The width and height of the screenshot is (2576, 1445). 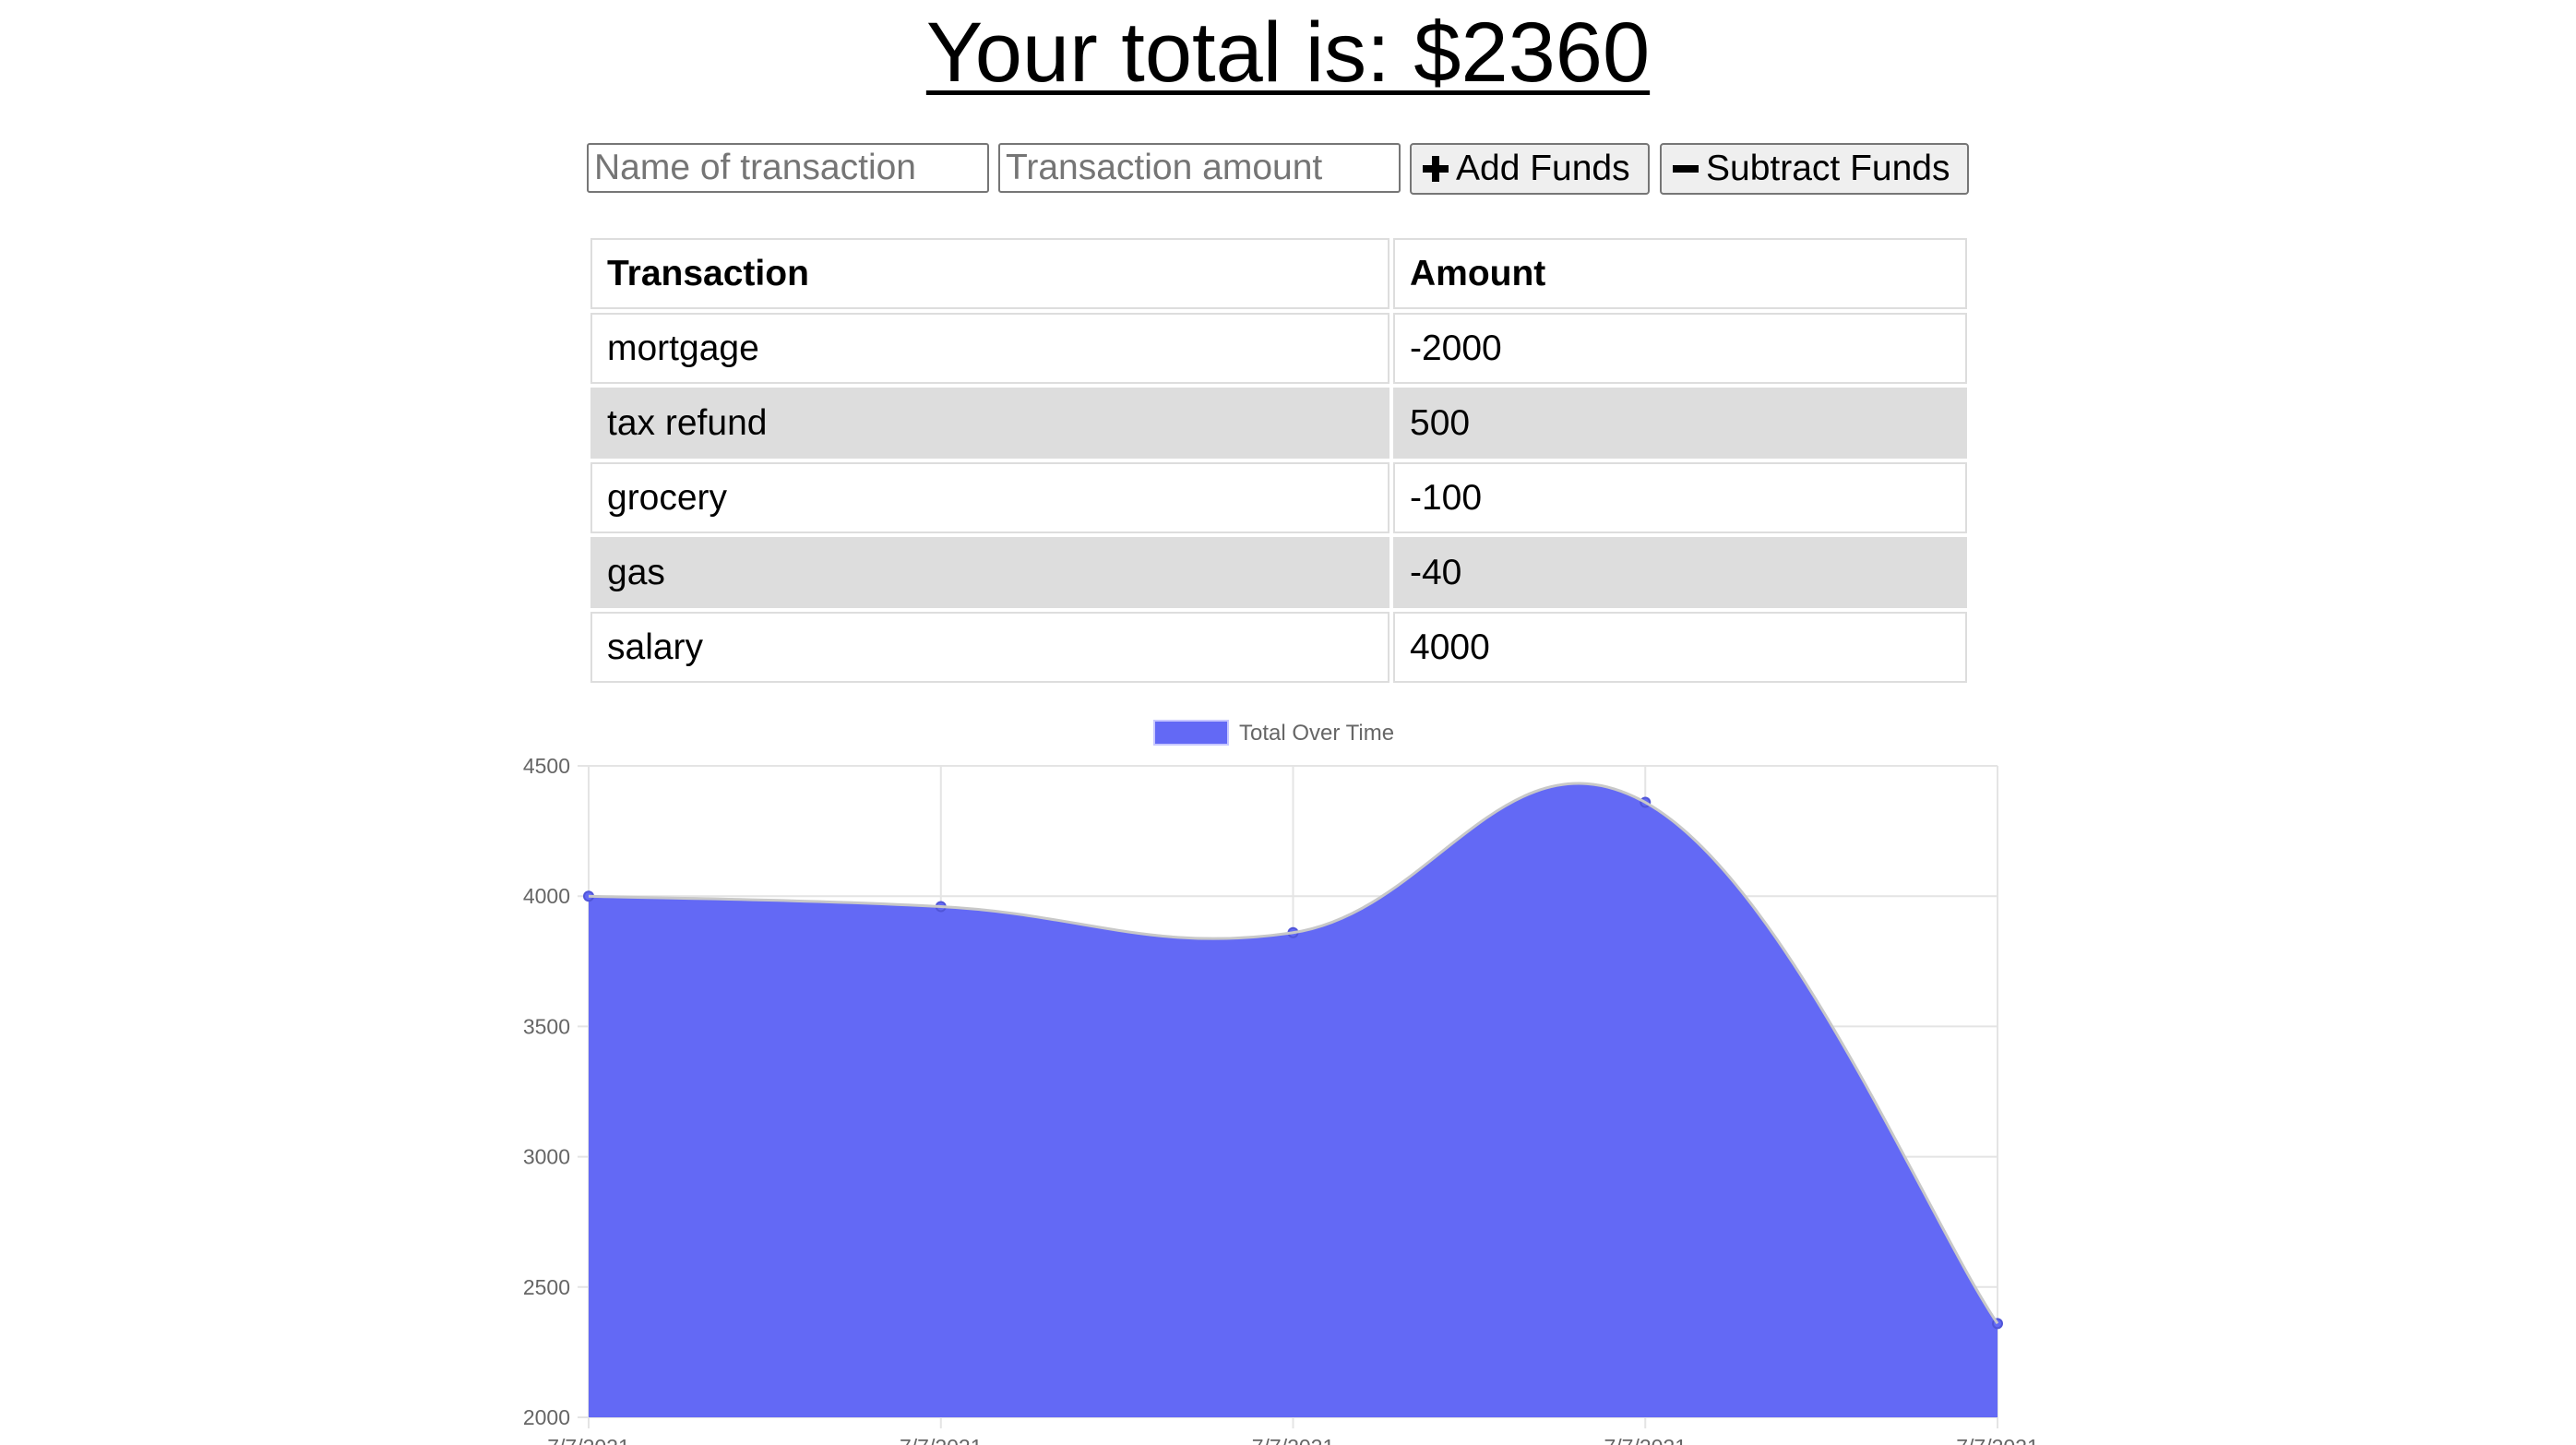 I want to click on transaction-name: grocery, so click(x=990, y=498).